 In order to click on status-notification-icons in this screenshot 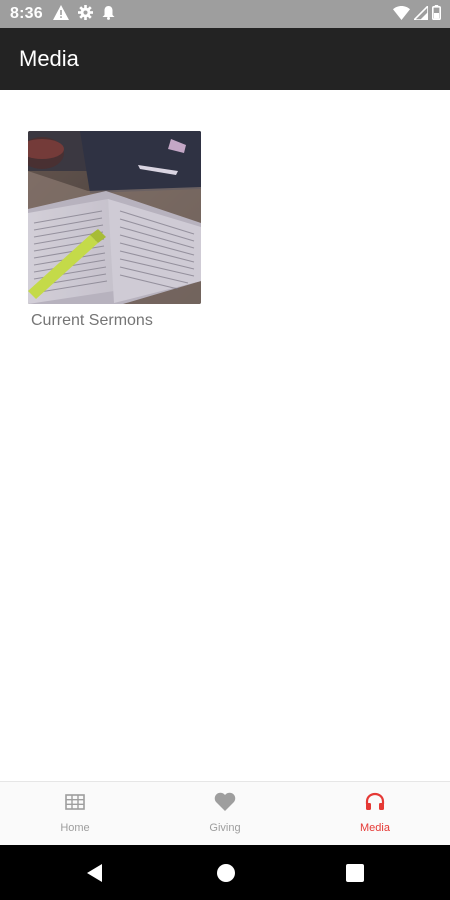, I will do `click(84, 12)`.